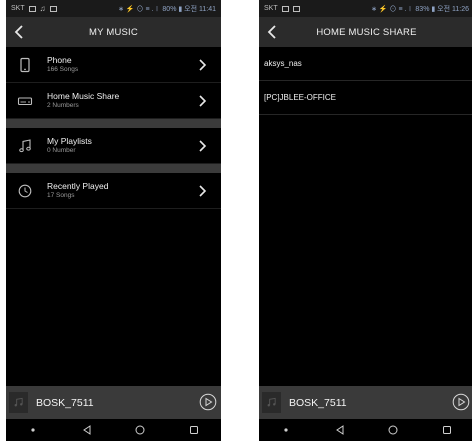  Describe the element at coordinates (365, 64) in the screenshot. I see `server-item: aksys_nas` at that location.